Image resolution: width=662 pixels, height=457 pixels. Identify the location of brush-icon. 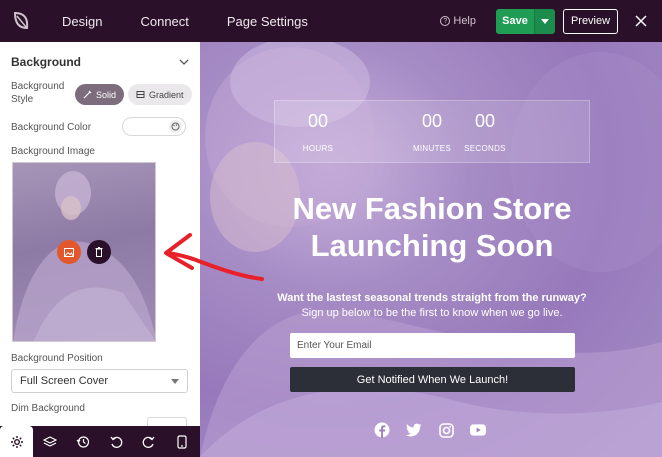
(87, 94).